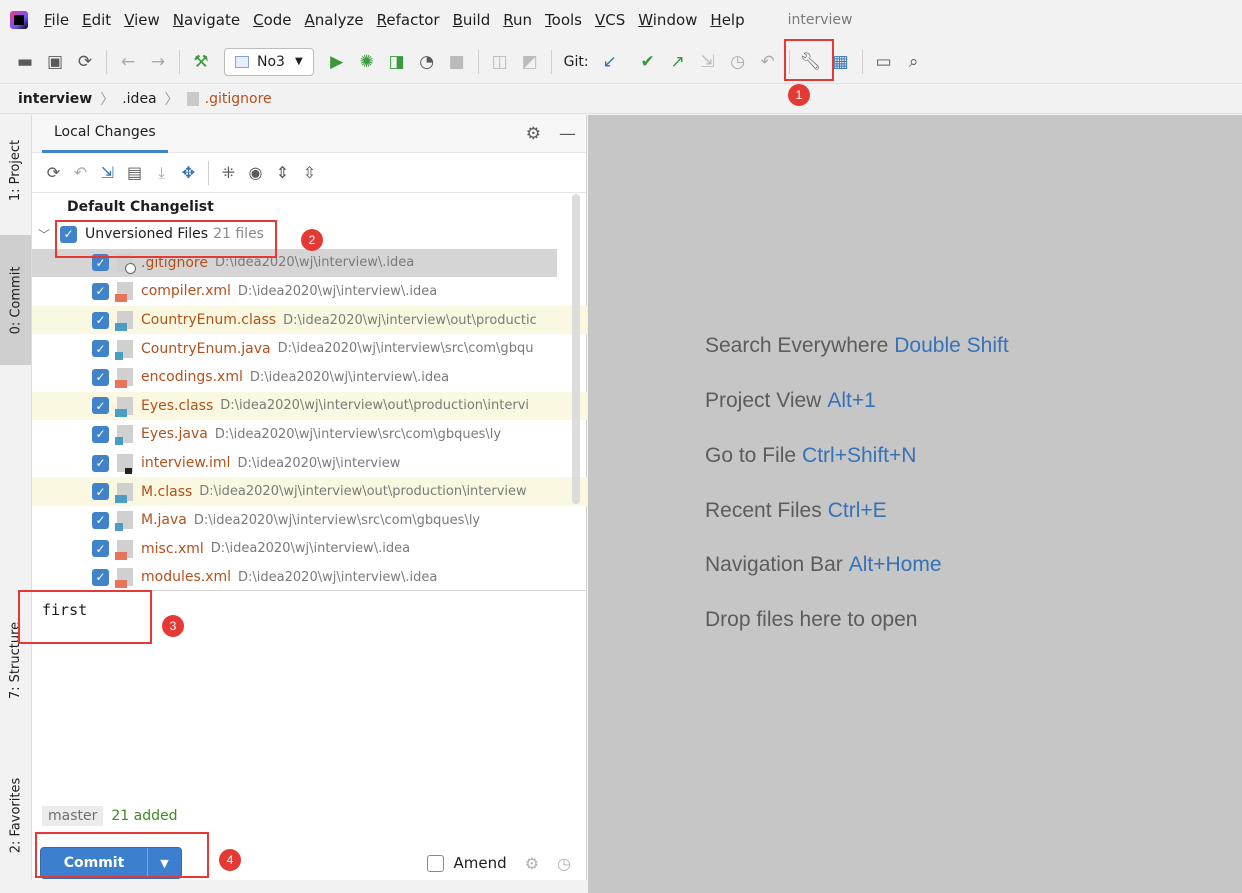 The image size is (1242, 893). What do you see at coordinates (139, 99) in the screenshot?
I see `breadcrumb-folder: .idea` at bounding box center [139, 99].